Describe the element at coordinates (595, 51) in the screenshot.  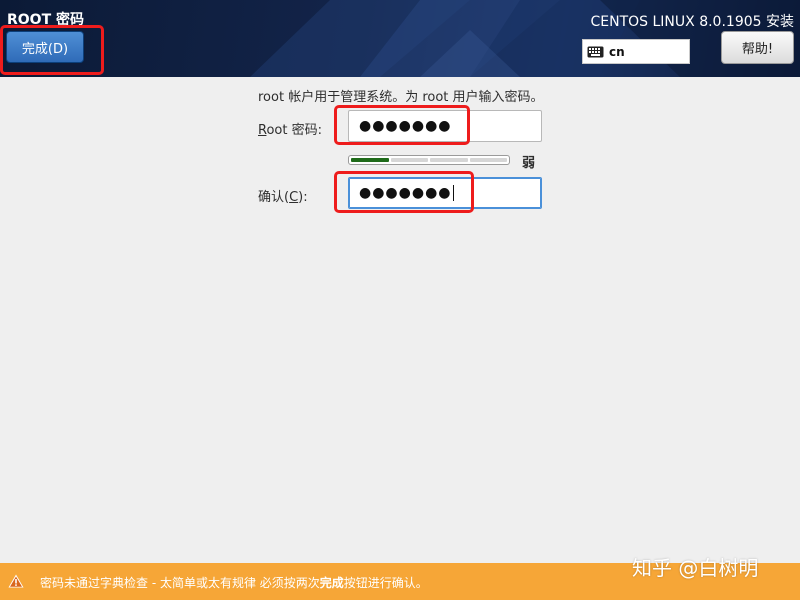
I see `keyboard-icon` at that location.